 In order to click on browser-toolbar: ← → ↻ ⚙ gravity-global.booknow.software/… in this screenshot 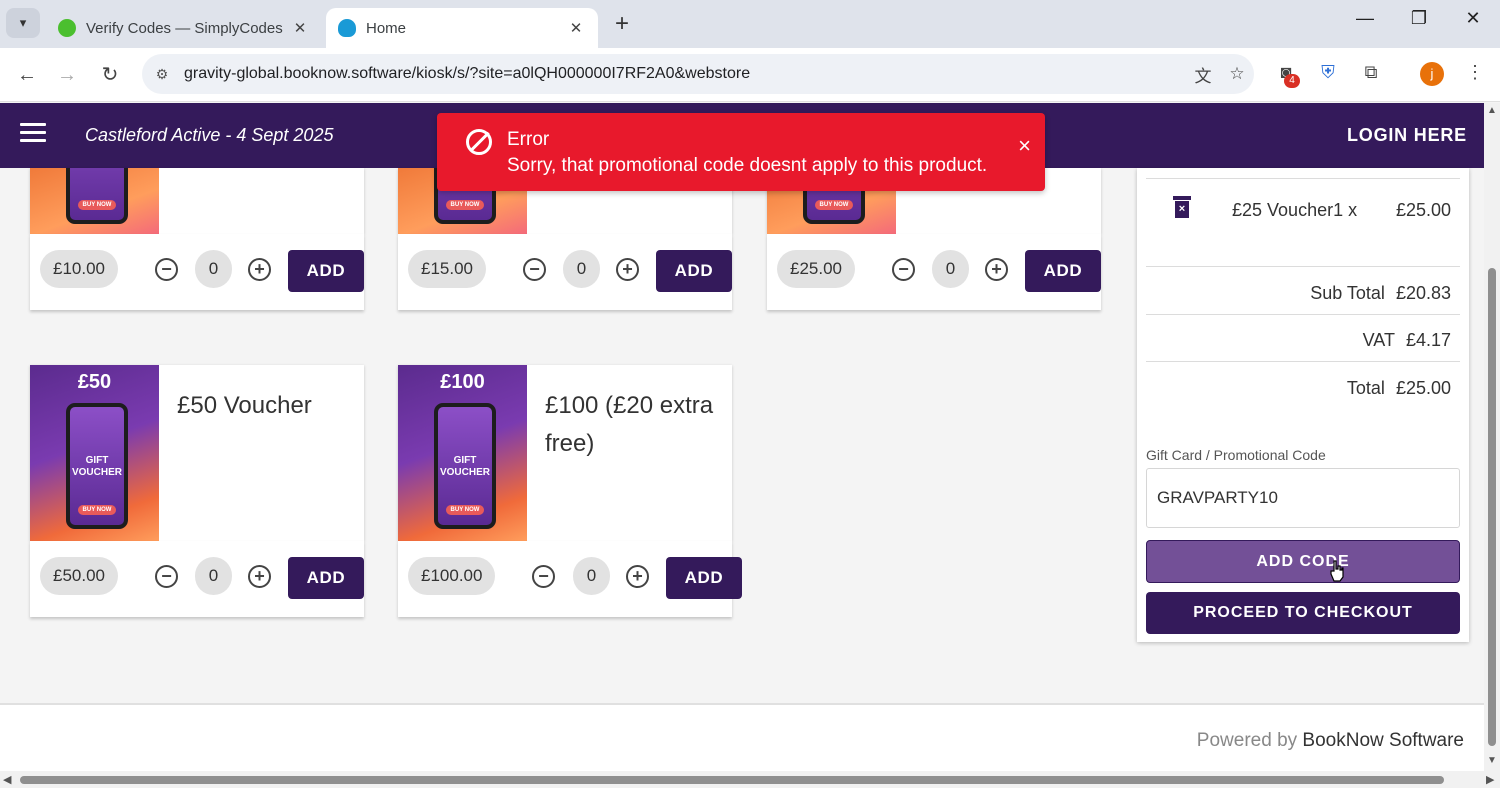, I will do `click(750, 75)`.